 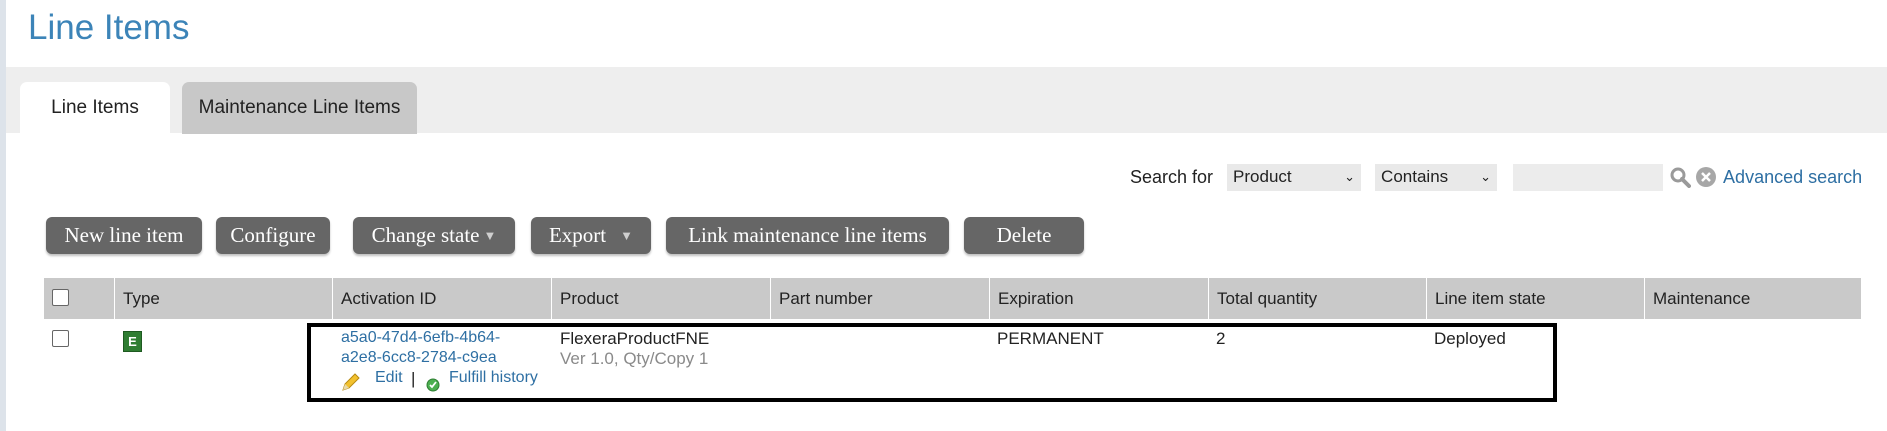 I want to click on link-maintenance-button: Link maintenance line items, so click(x=807, y=235).